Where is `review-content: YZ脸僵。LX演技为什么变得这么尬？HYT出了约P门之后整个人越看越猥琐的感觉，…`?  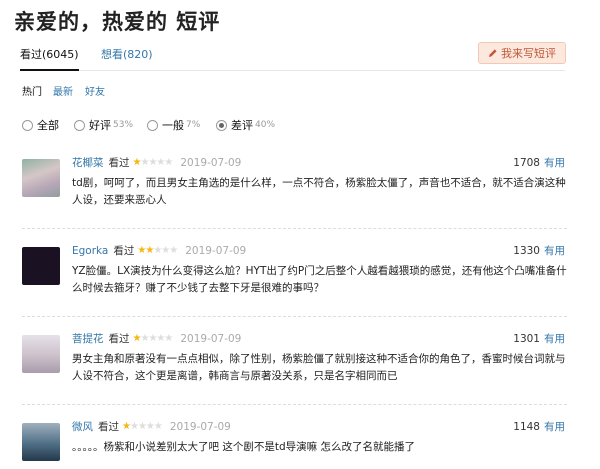
review-content: YZ脸僵。LX演技为什么变得这么尬？HYT出了约P门之后整个人越看越猥琐的感觉，… is located at coordinates (319, 279).